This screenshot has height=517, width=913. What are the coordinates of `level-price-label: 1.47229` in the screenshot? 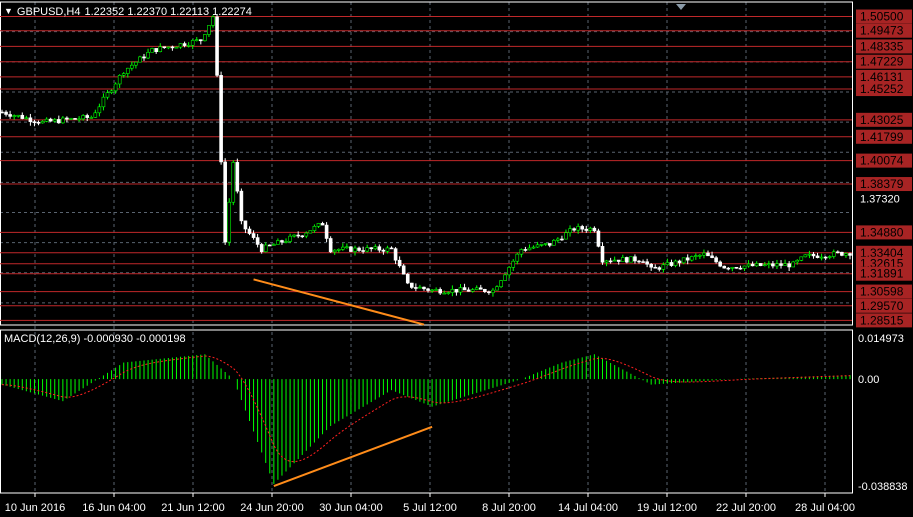 It's located at (882, 62).